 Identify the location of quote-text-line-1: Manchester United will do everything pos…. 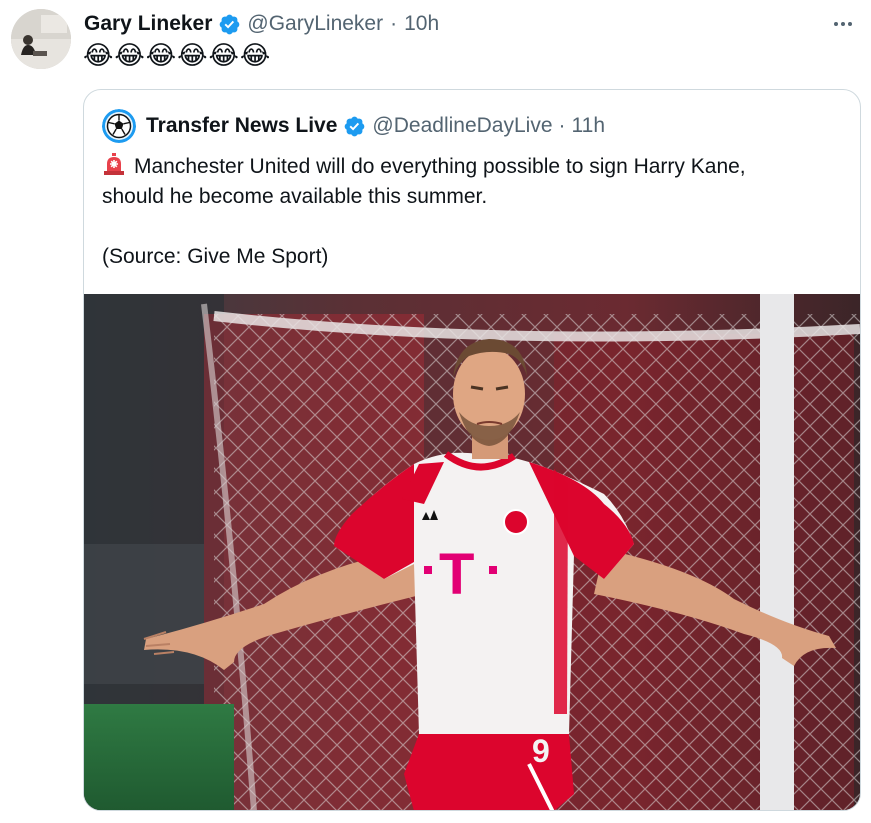
(472, 167).